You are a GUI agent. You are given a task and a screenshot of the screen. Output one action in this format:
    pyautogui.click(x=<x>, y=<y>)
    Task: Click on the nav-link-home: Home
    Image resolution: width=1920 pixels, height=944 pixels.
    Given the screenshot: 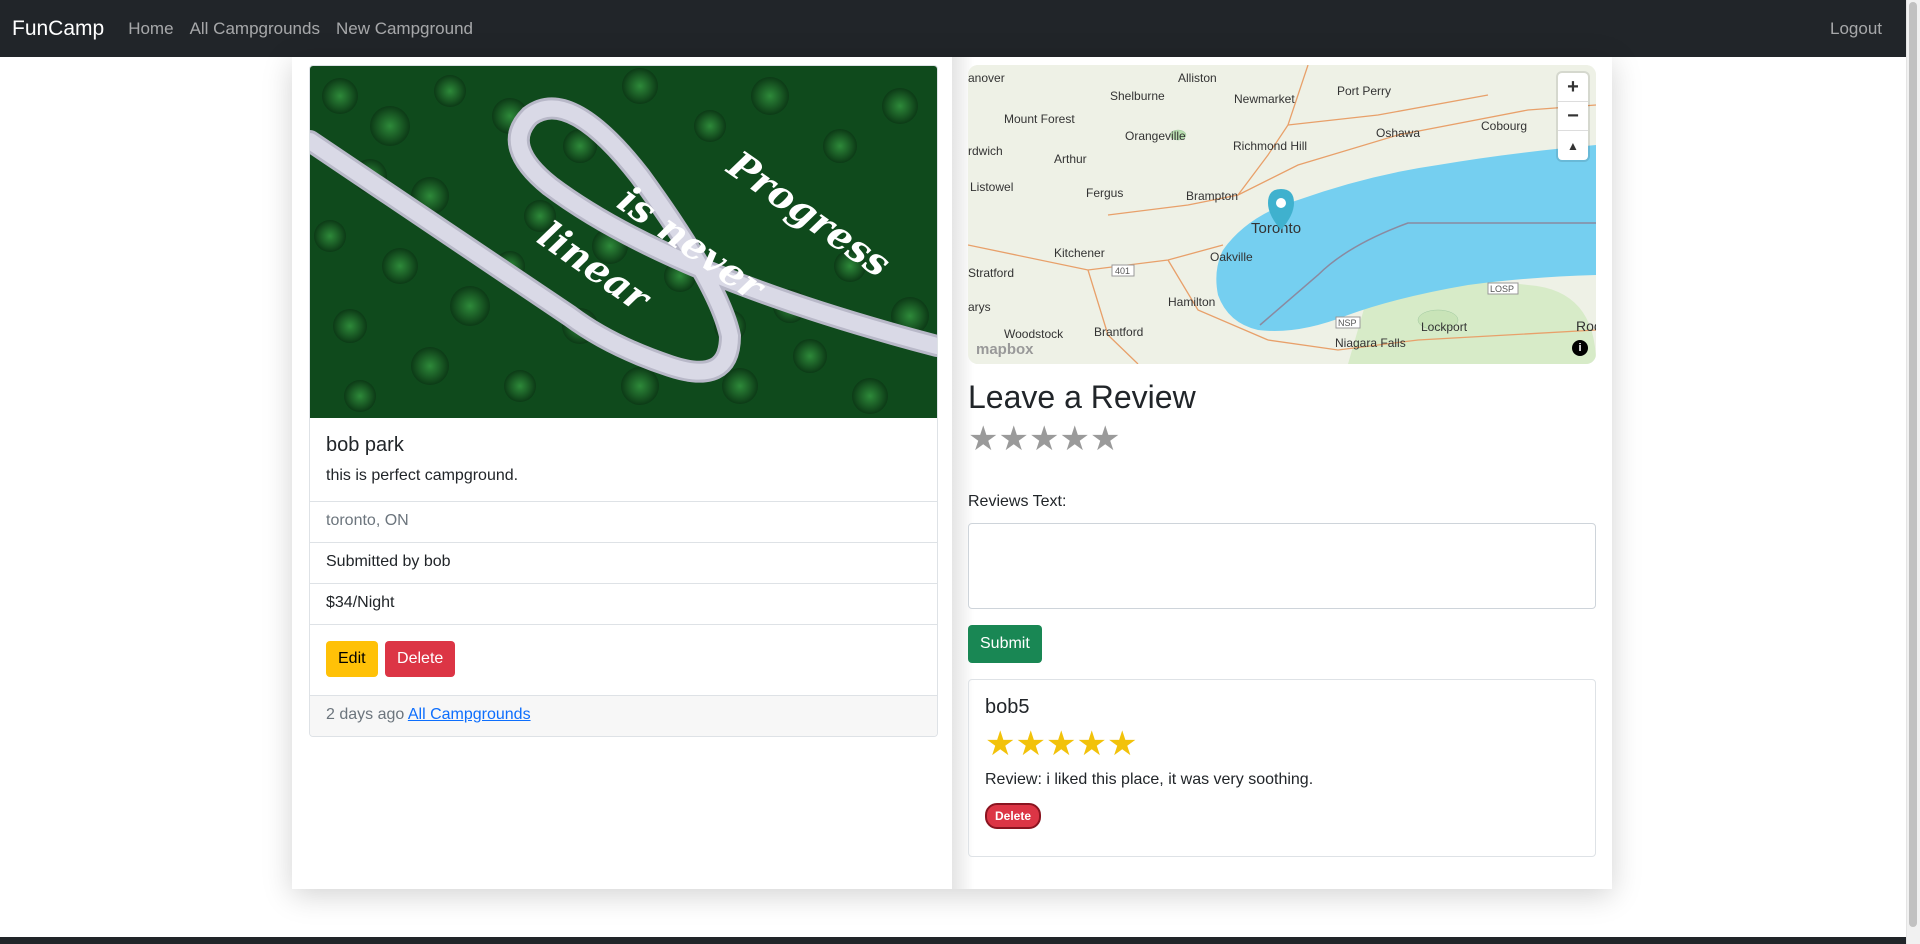 What is the action you would take?
    pyautogui.click(x=150, y=29)
    